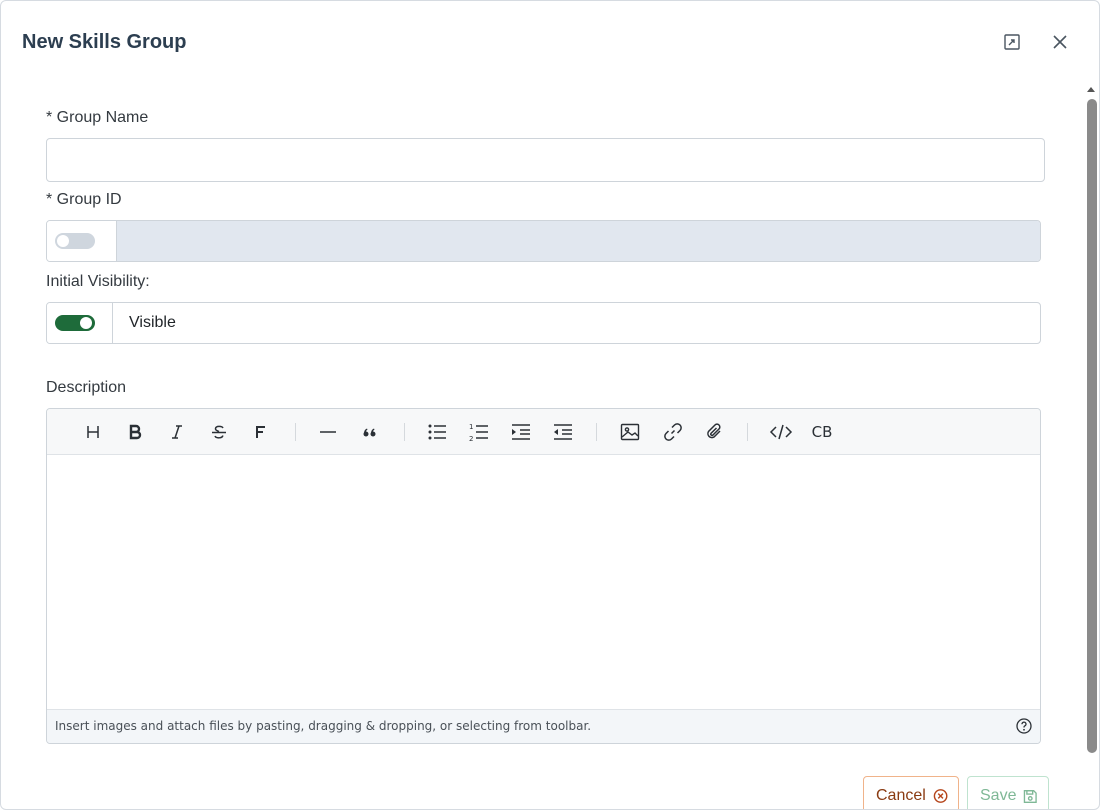 This screenshot has width=1100, height=810. I want to click on strikethrough-icon, so click(219, 432).